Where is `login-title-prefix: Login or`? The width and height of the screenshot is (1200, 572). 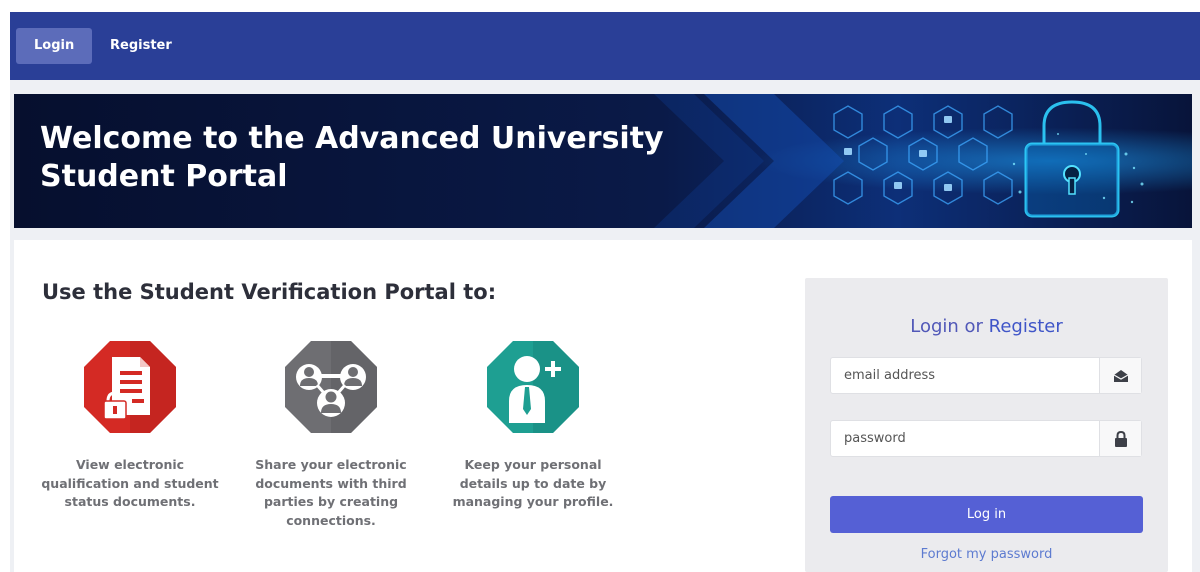 login-title-prefix: Login or is located at coordinates (949, 326).